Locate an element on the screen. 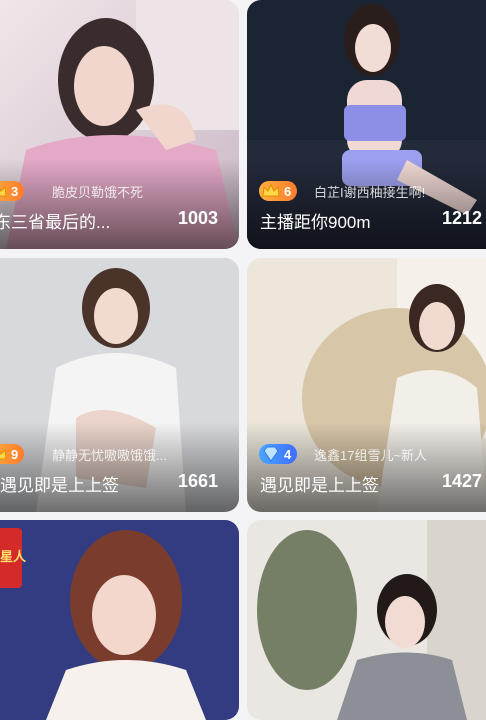 The image size is (486, 720). level-number: 4 is located at coordinates (288, 454).